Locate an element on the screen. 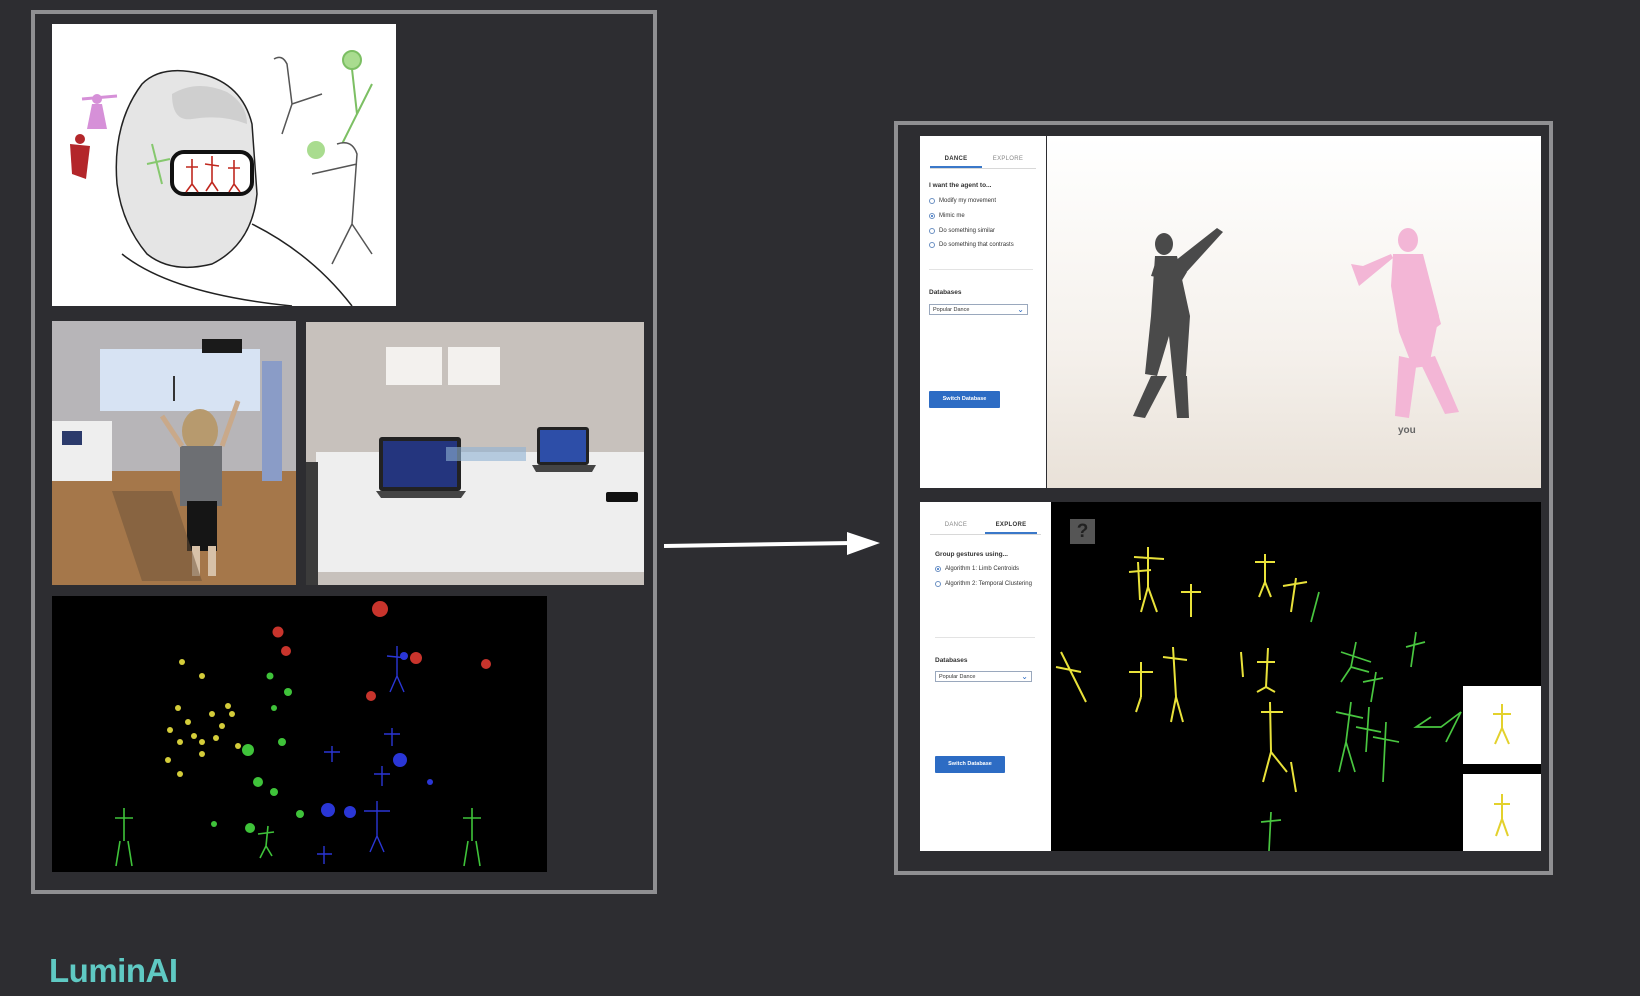  vr-headset-illustration is located at coordinates (224, 165).